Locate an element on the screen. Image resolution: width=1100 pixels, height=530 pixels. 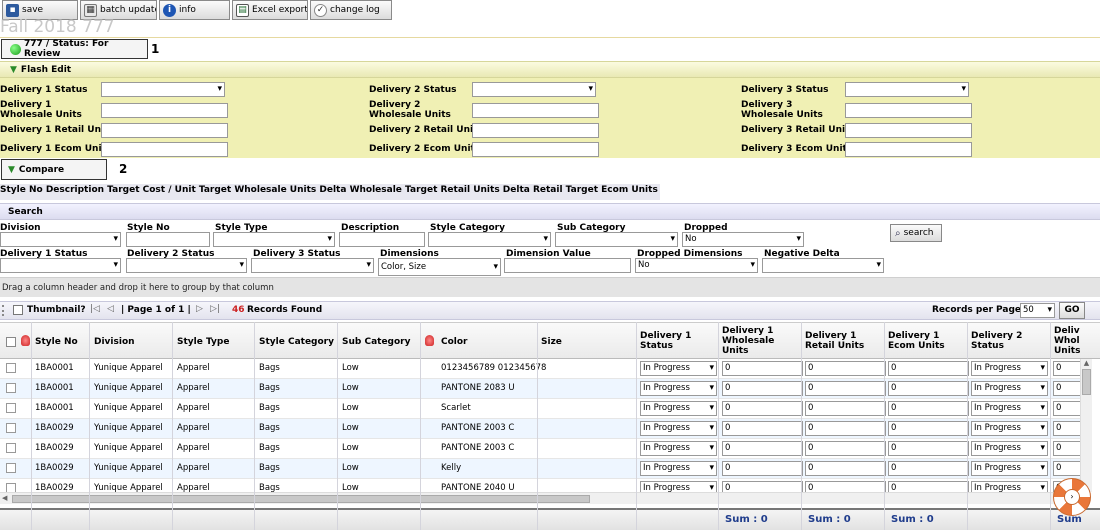
first-page-icon: |◁ is located at coordinates (95, 309).